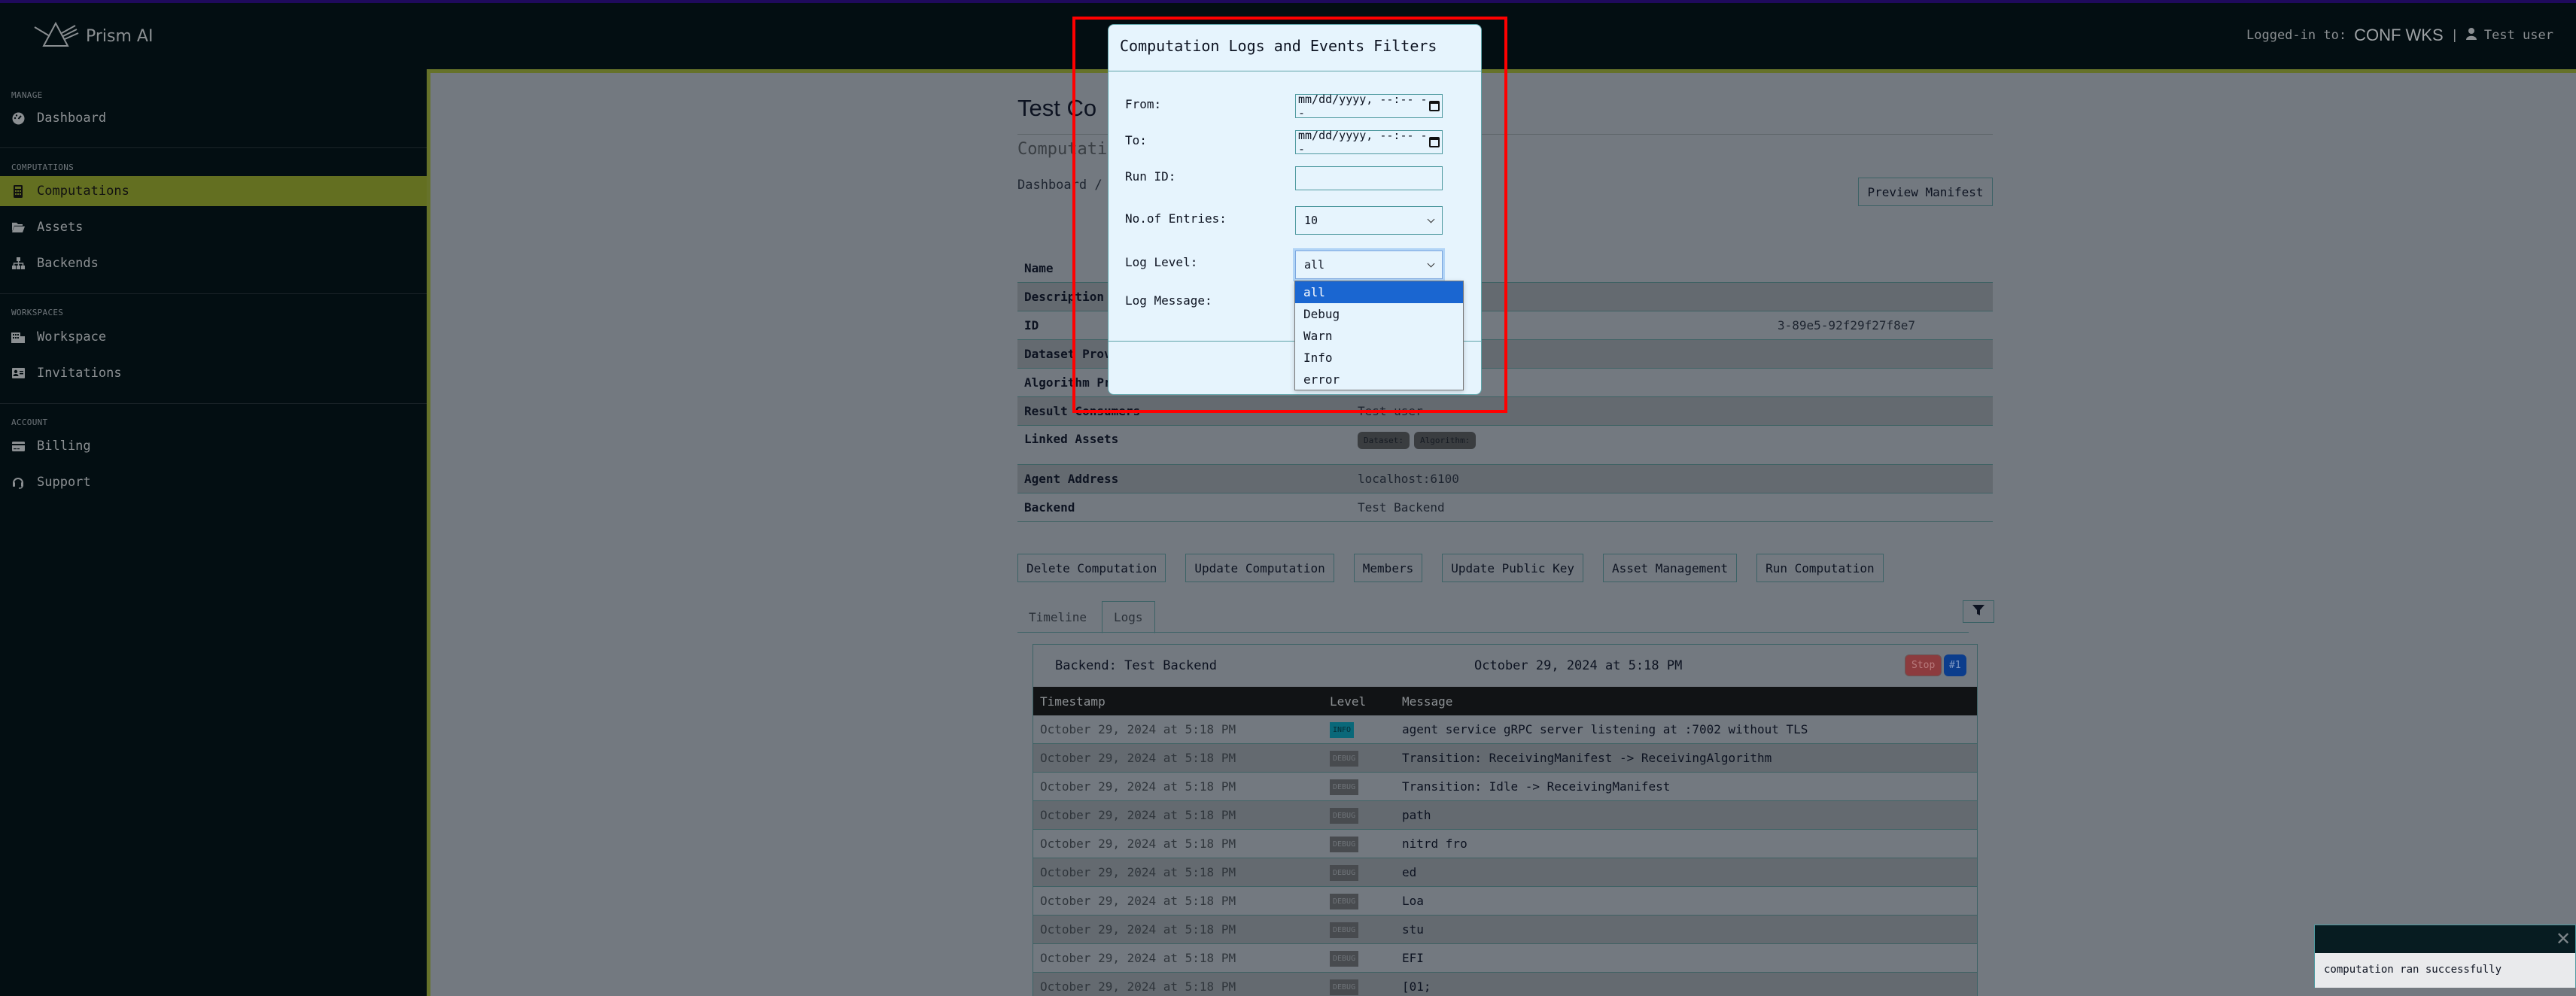 This screenshot has height=996, width=2576. I want to click on header-user-info: Logged-in to: CONF WKS | Test user, so click(2399, 35).